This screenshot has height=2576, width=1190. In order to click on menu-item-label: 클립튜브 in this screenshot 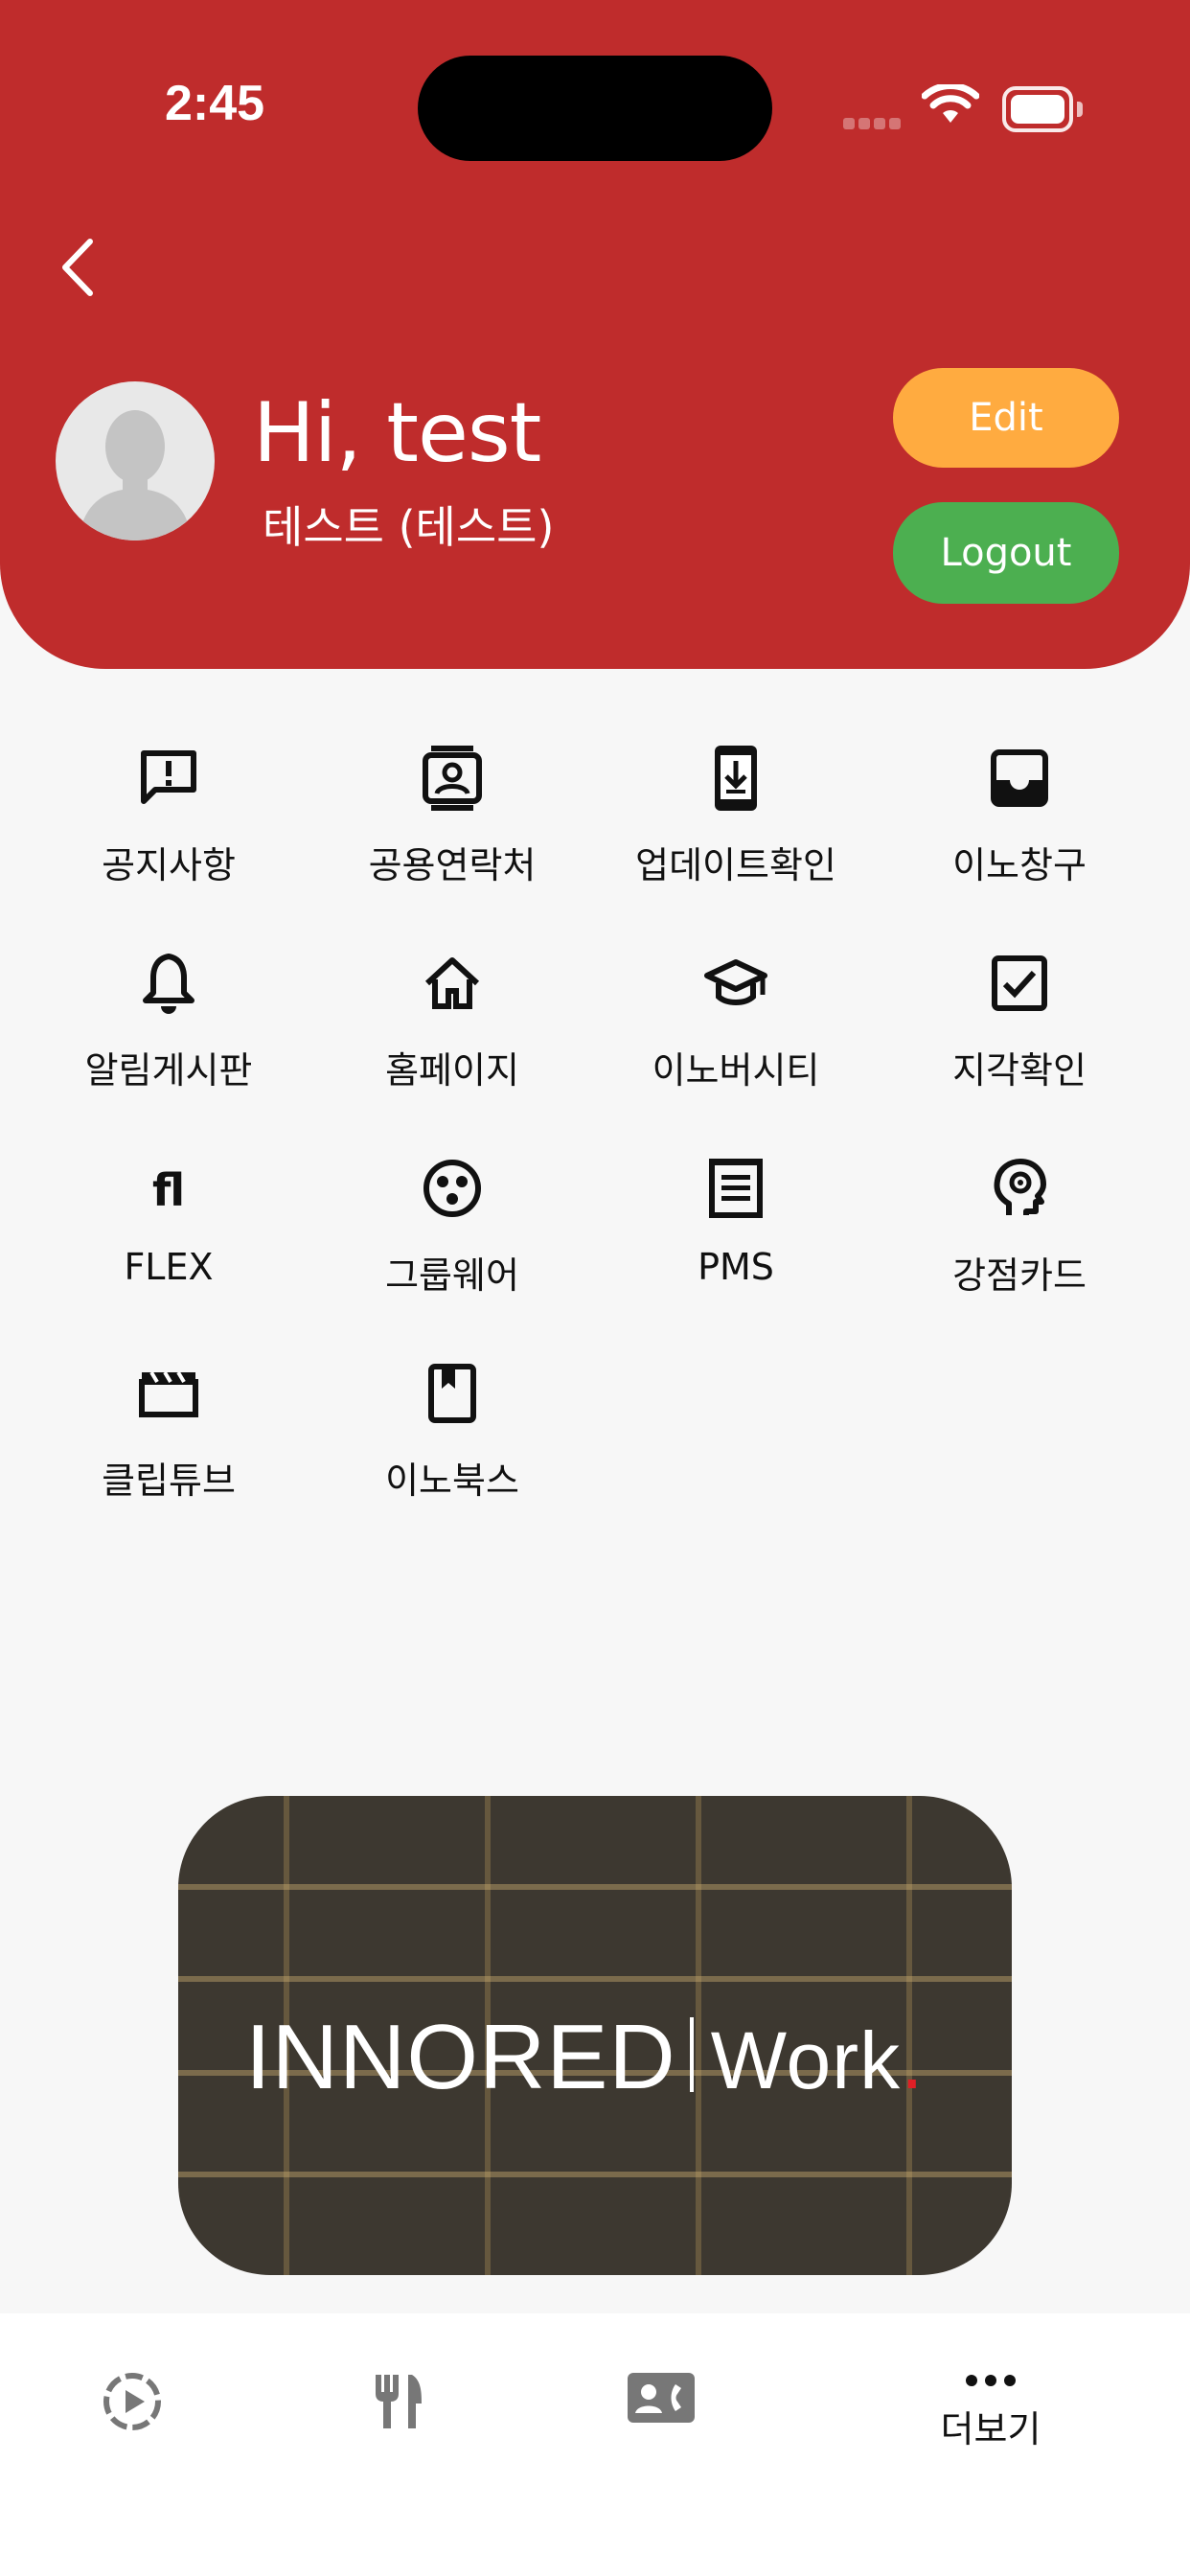, I will do `click(169, 1481)`.